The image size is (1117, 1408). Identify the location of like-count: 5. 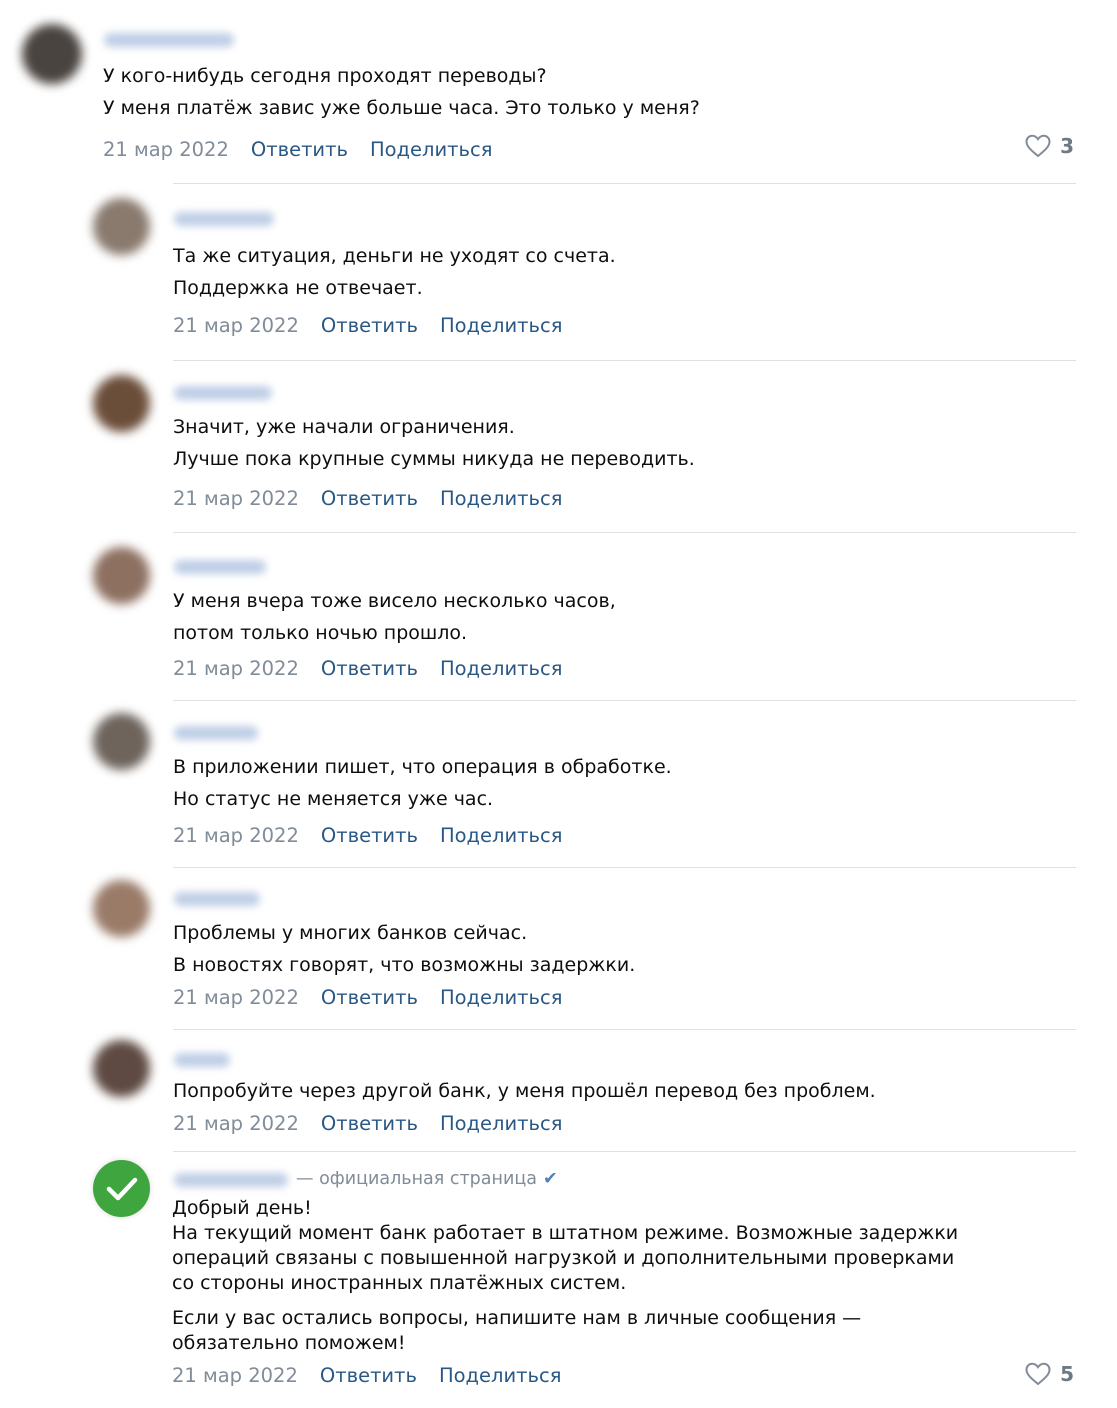
(1067, 1374).